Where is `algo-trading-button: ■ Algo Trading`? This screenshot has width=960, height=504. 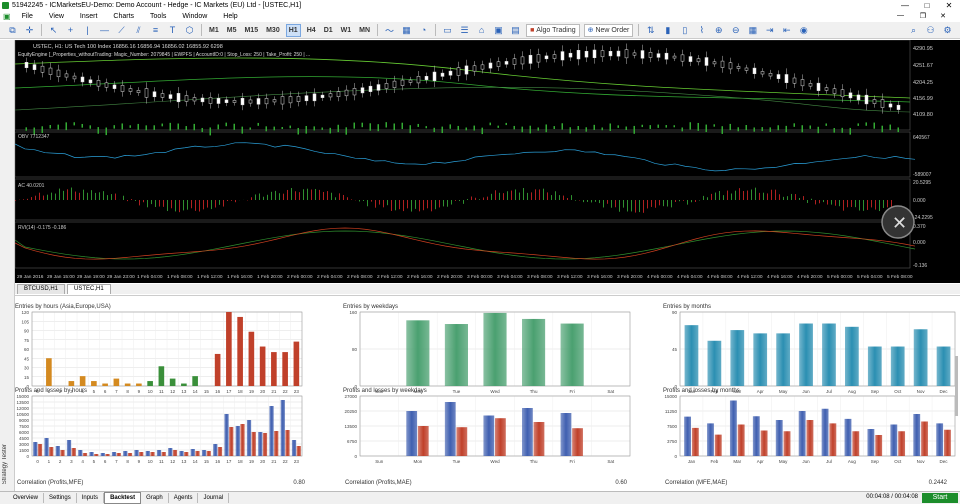
algo-trading-button: ■ Algo Trading is located at coordinates (553, 30).